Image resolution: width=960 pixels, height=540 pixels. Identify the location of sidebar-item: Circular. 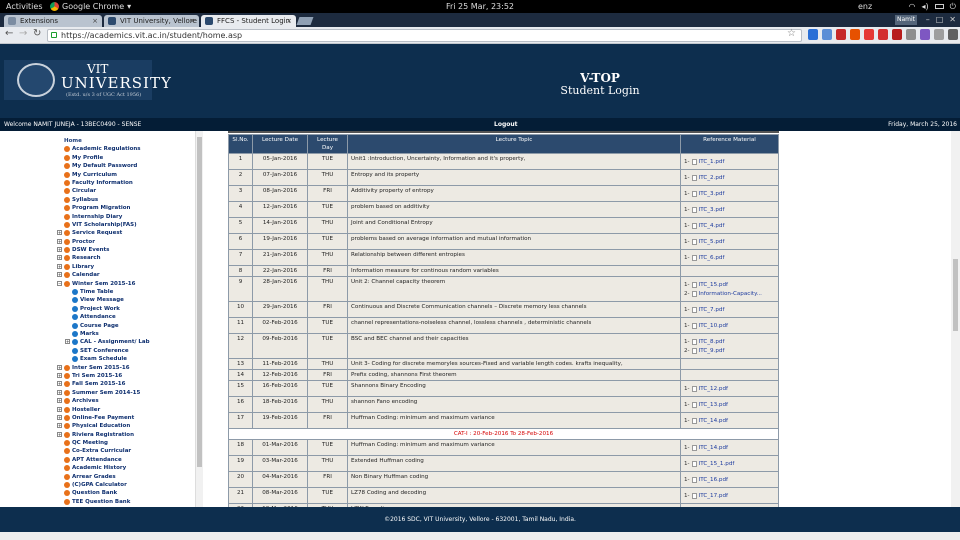
(103, 191).